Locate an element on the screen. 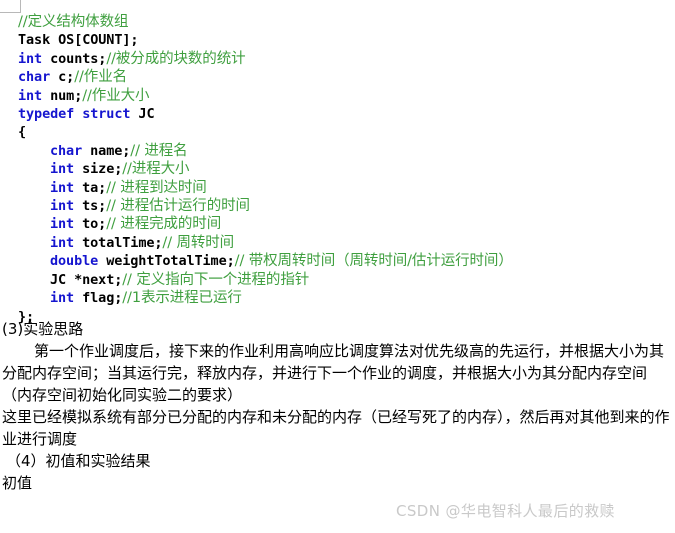  heading-experiment-approach: (3)实验思路 is located at coordinates (43, 329).